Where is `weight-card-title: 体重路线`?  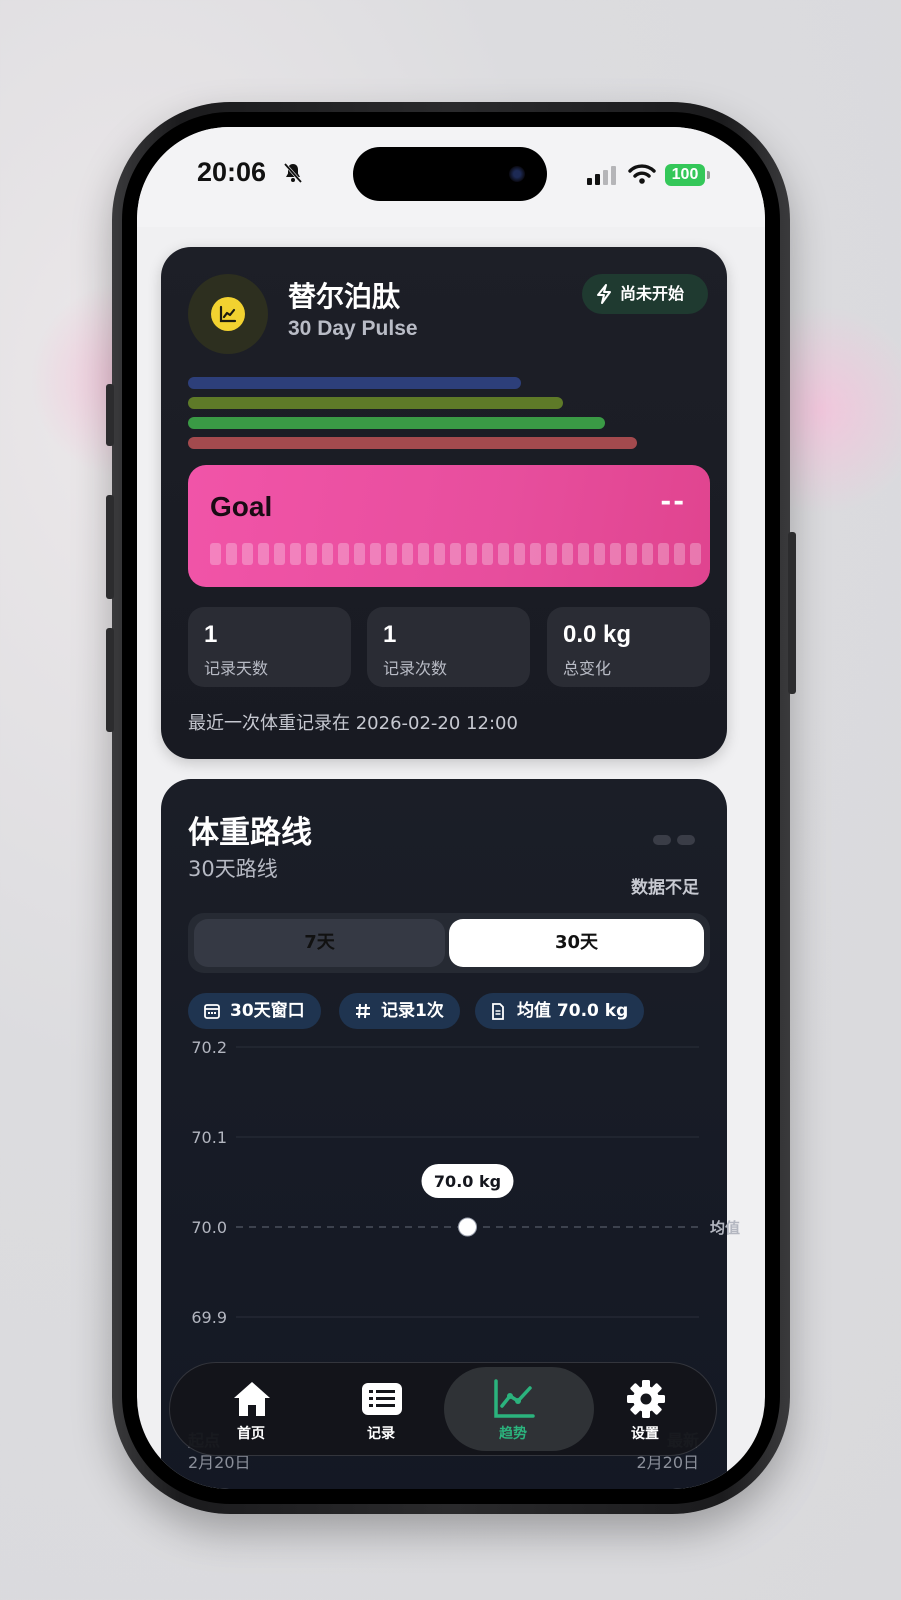 weight-card-title: 体重路线 is located at coordinates (250, 833).